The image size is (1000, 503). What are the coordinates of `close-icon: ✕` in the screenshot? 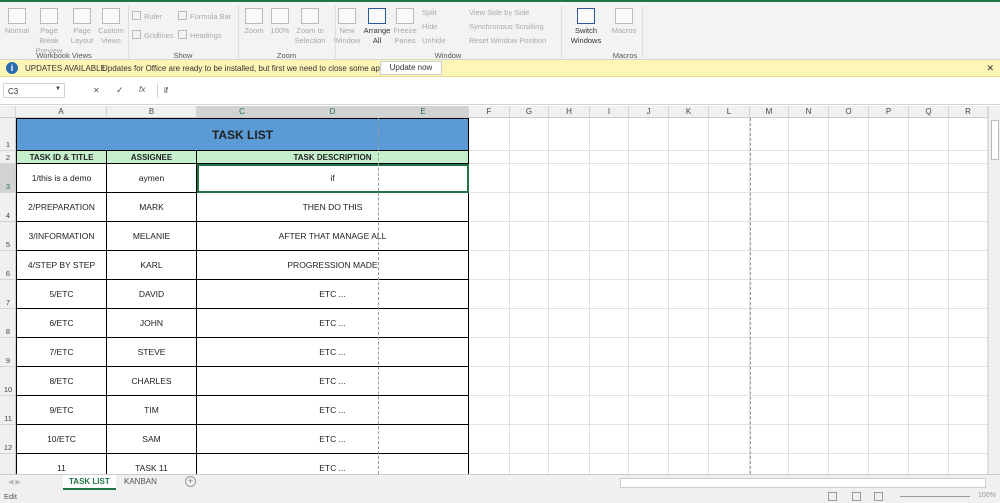 It's located at (990, 68).